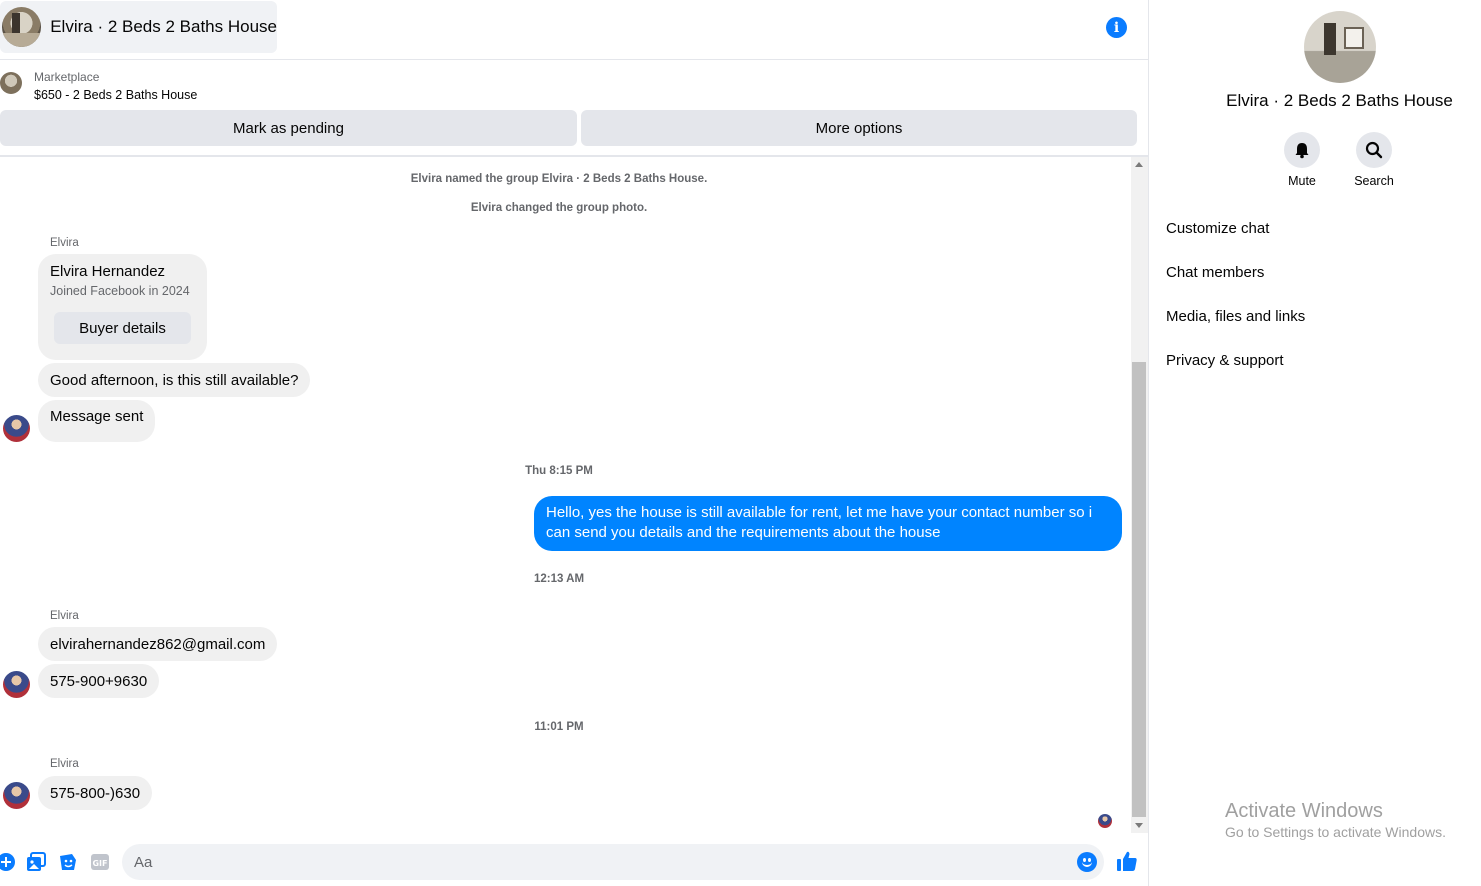  What do you see at coordinates (1335, 832) in the screenshot?
I see `windows-watermark-subtitle: Go to Settings to activate Windows.` at bounding box center [1335, 832].